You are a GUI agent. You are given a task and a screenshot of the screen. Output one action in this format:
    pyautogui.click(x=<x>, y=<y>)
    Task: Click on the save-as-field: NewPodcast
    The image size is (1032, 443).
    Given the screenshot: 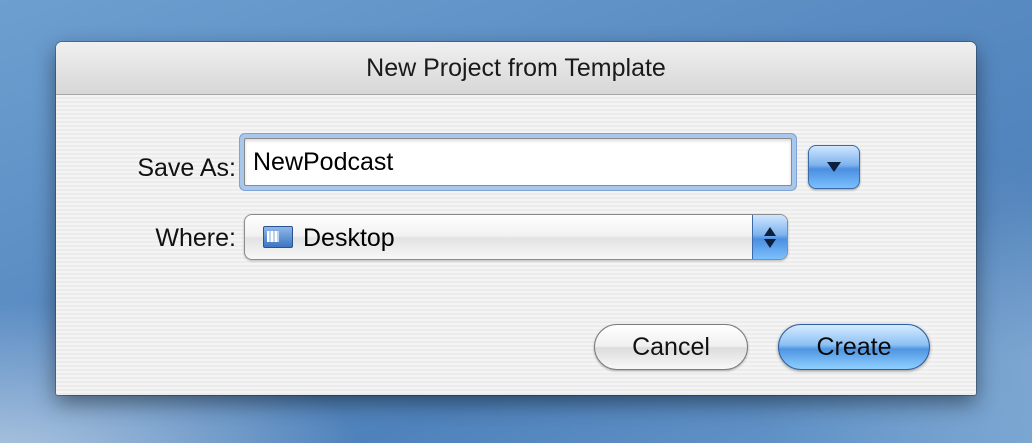 What is the action you would take?
    pyautogui.click(x=518, y=162)
    